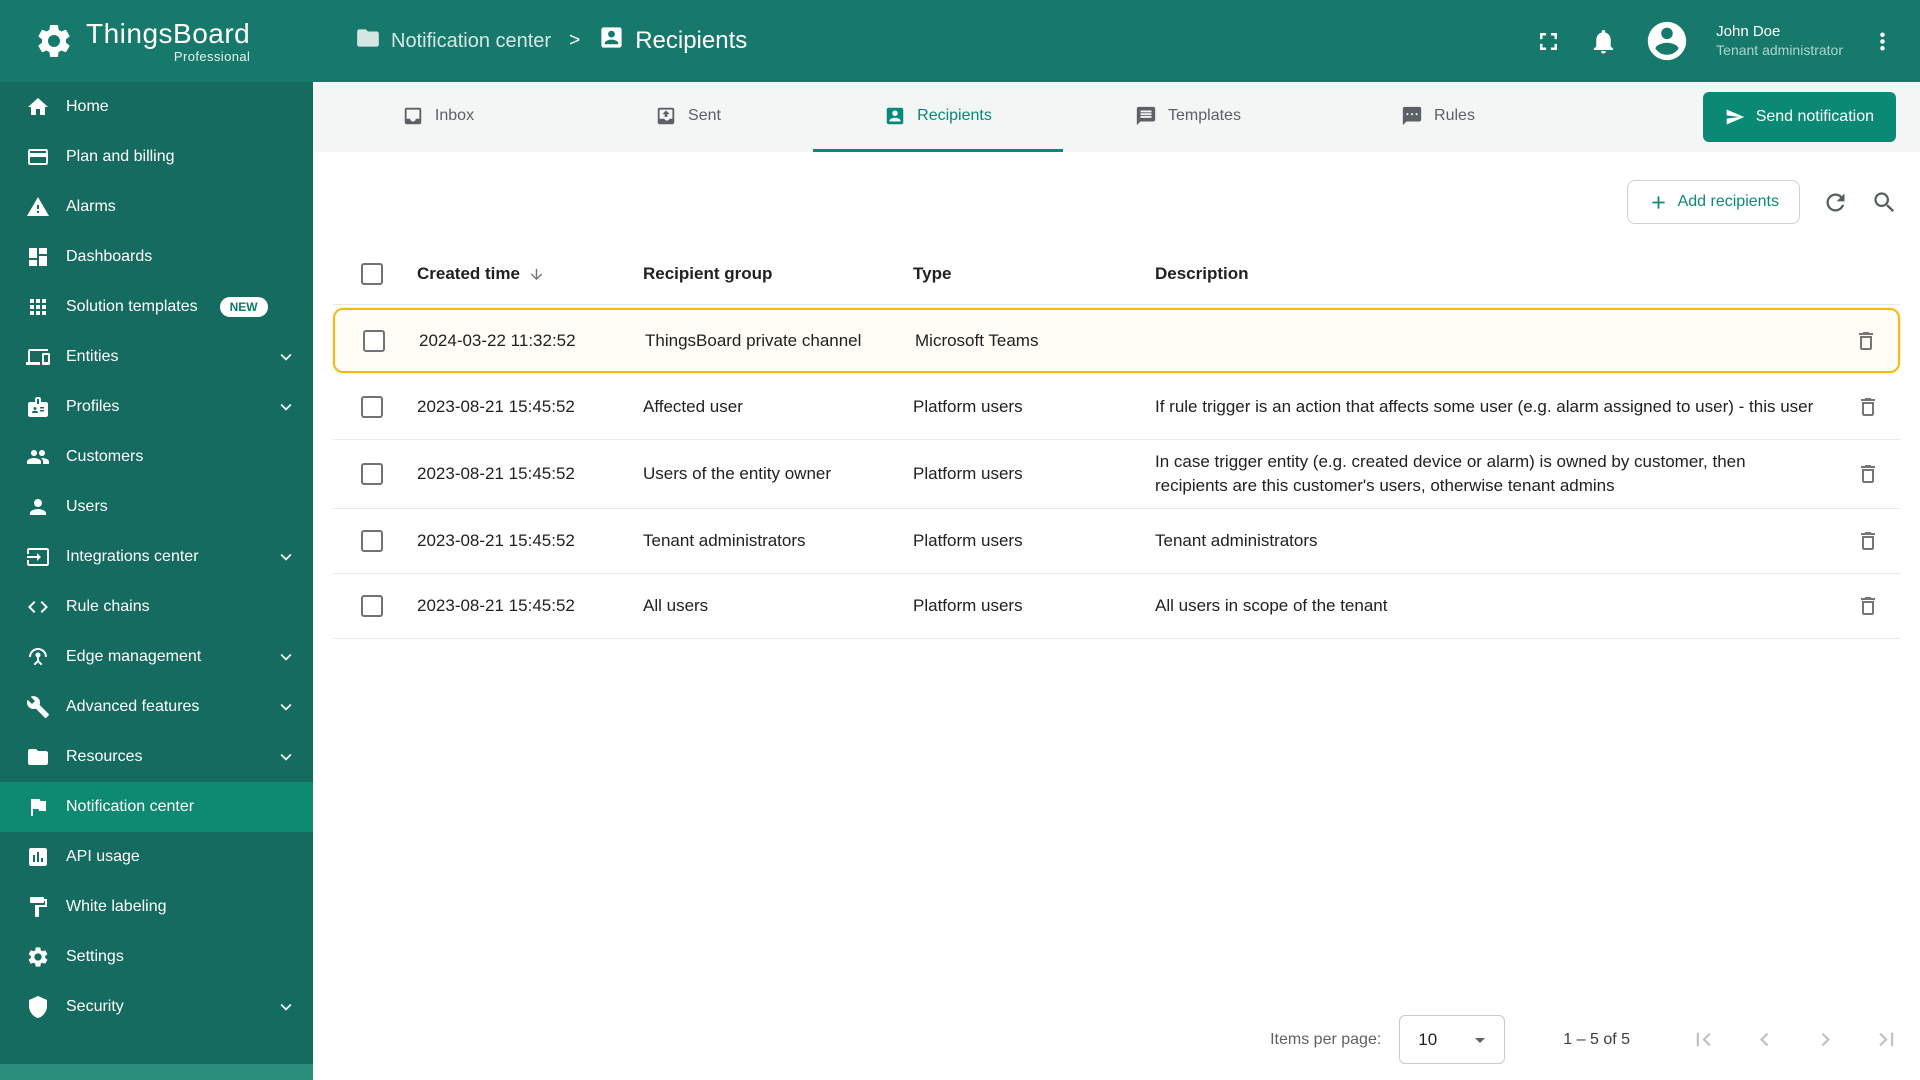 The height and width of the screenshot is (1080, 1920). What do you see at coordinates (1236, 540) in the screenshot?
I see `cell-description: Tenant administrators` at bounding box center [1236, 540].